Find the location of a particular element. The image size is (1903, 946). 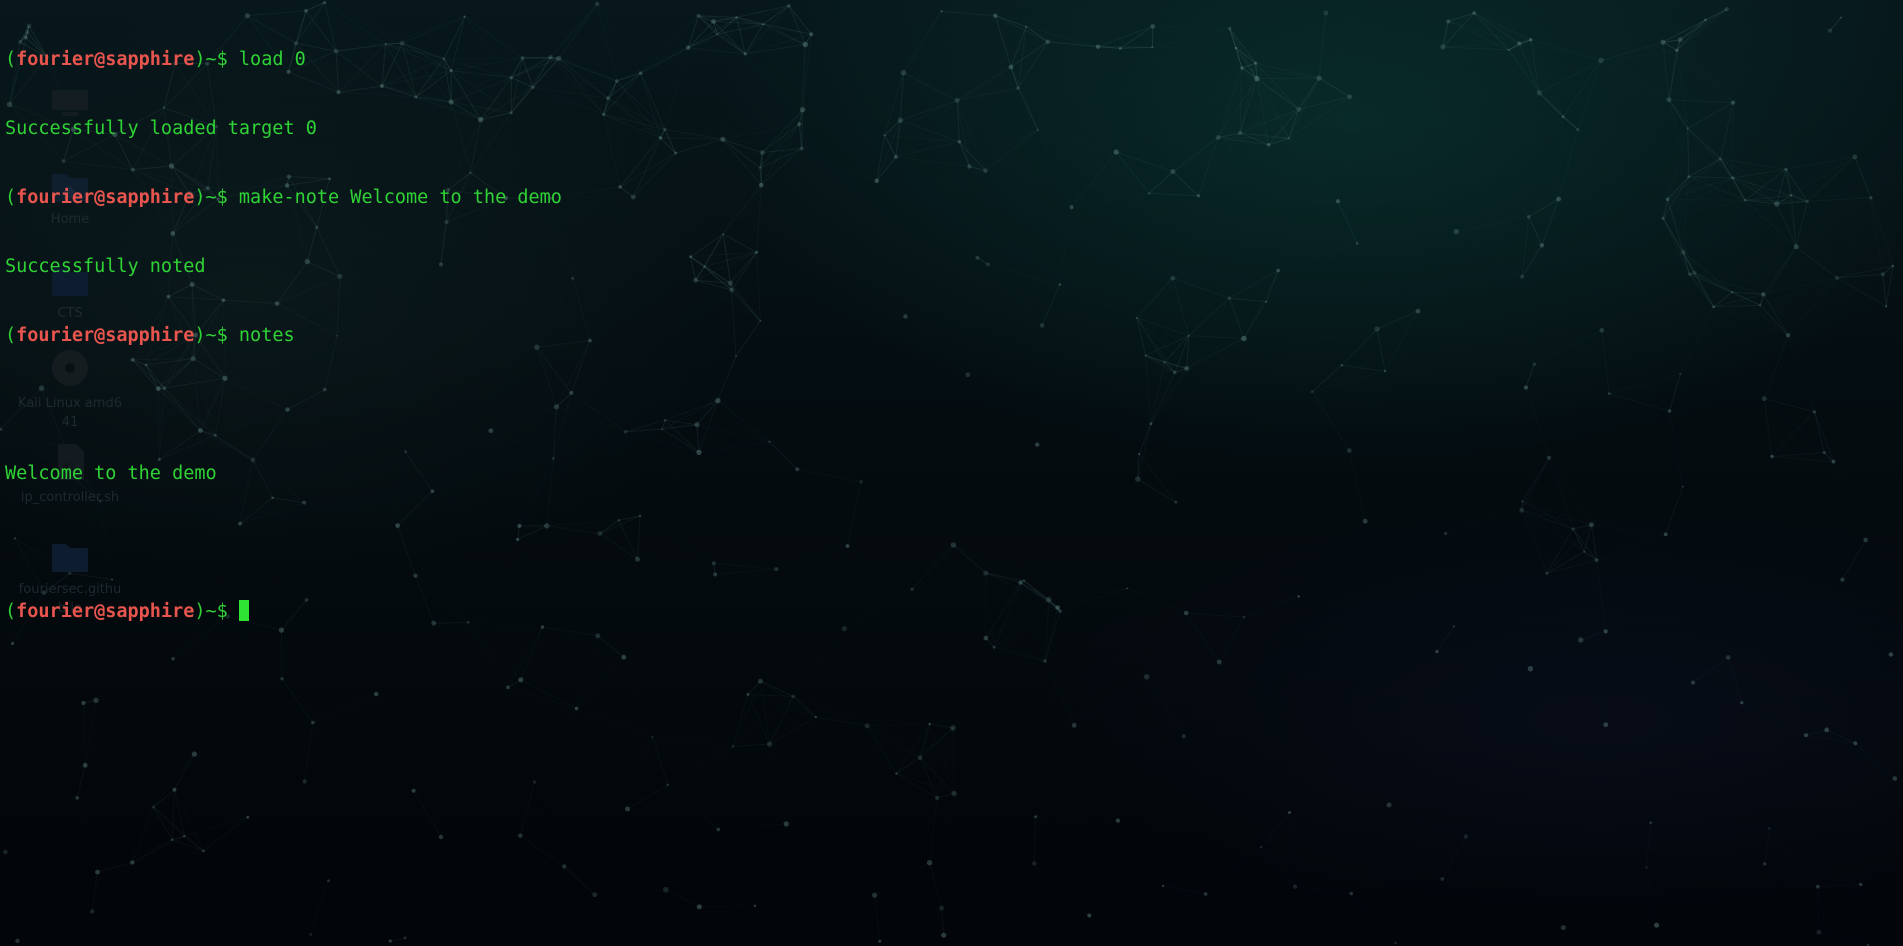

terminal-output: Welcome to the demo is located at coordinates (111, 473).